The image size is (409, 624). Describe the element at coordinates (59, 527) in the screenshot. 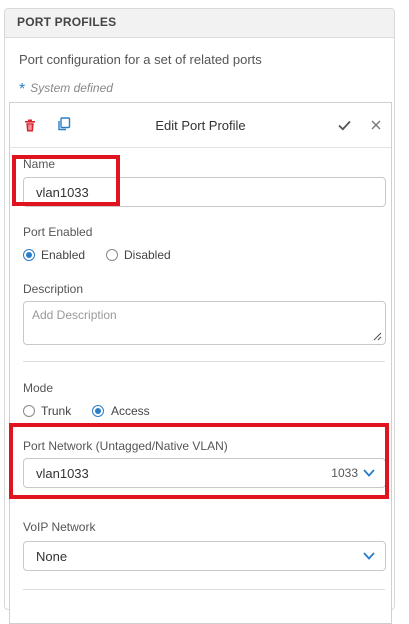

I see `voip-network-label: VoIP Network` at that location.